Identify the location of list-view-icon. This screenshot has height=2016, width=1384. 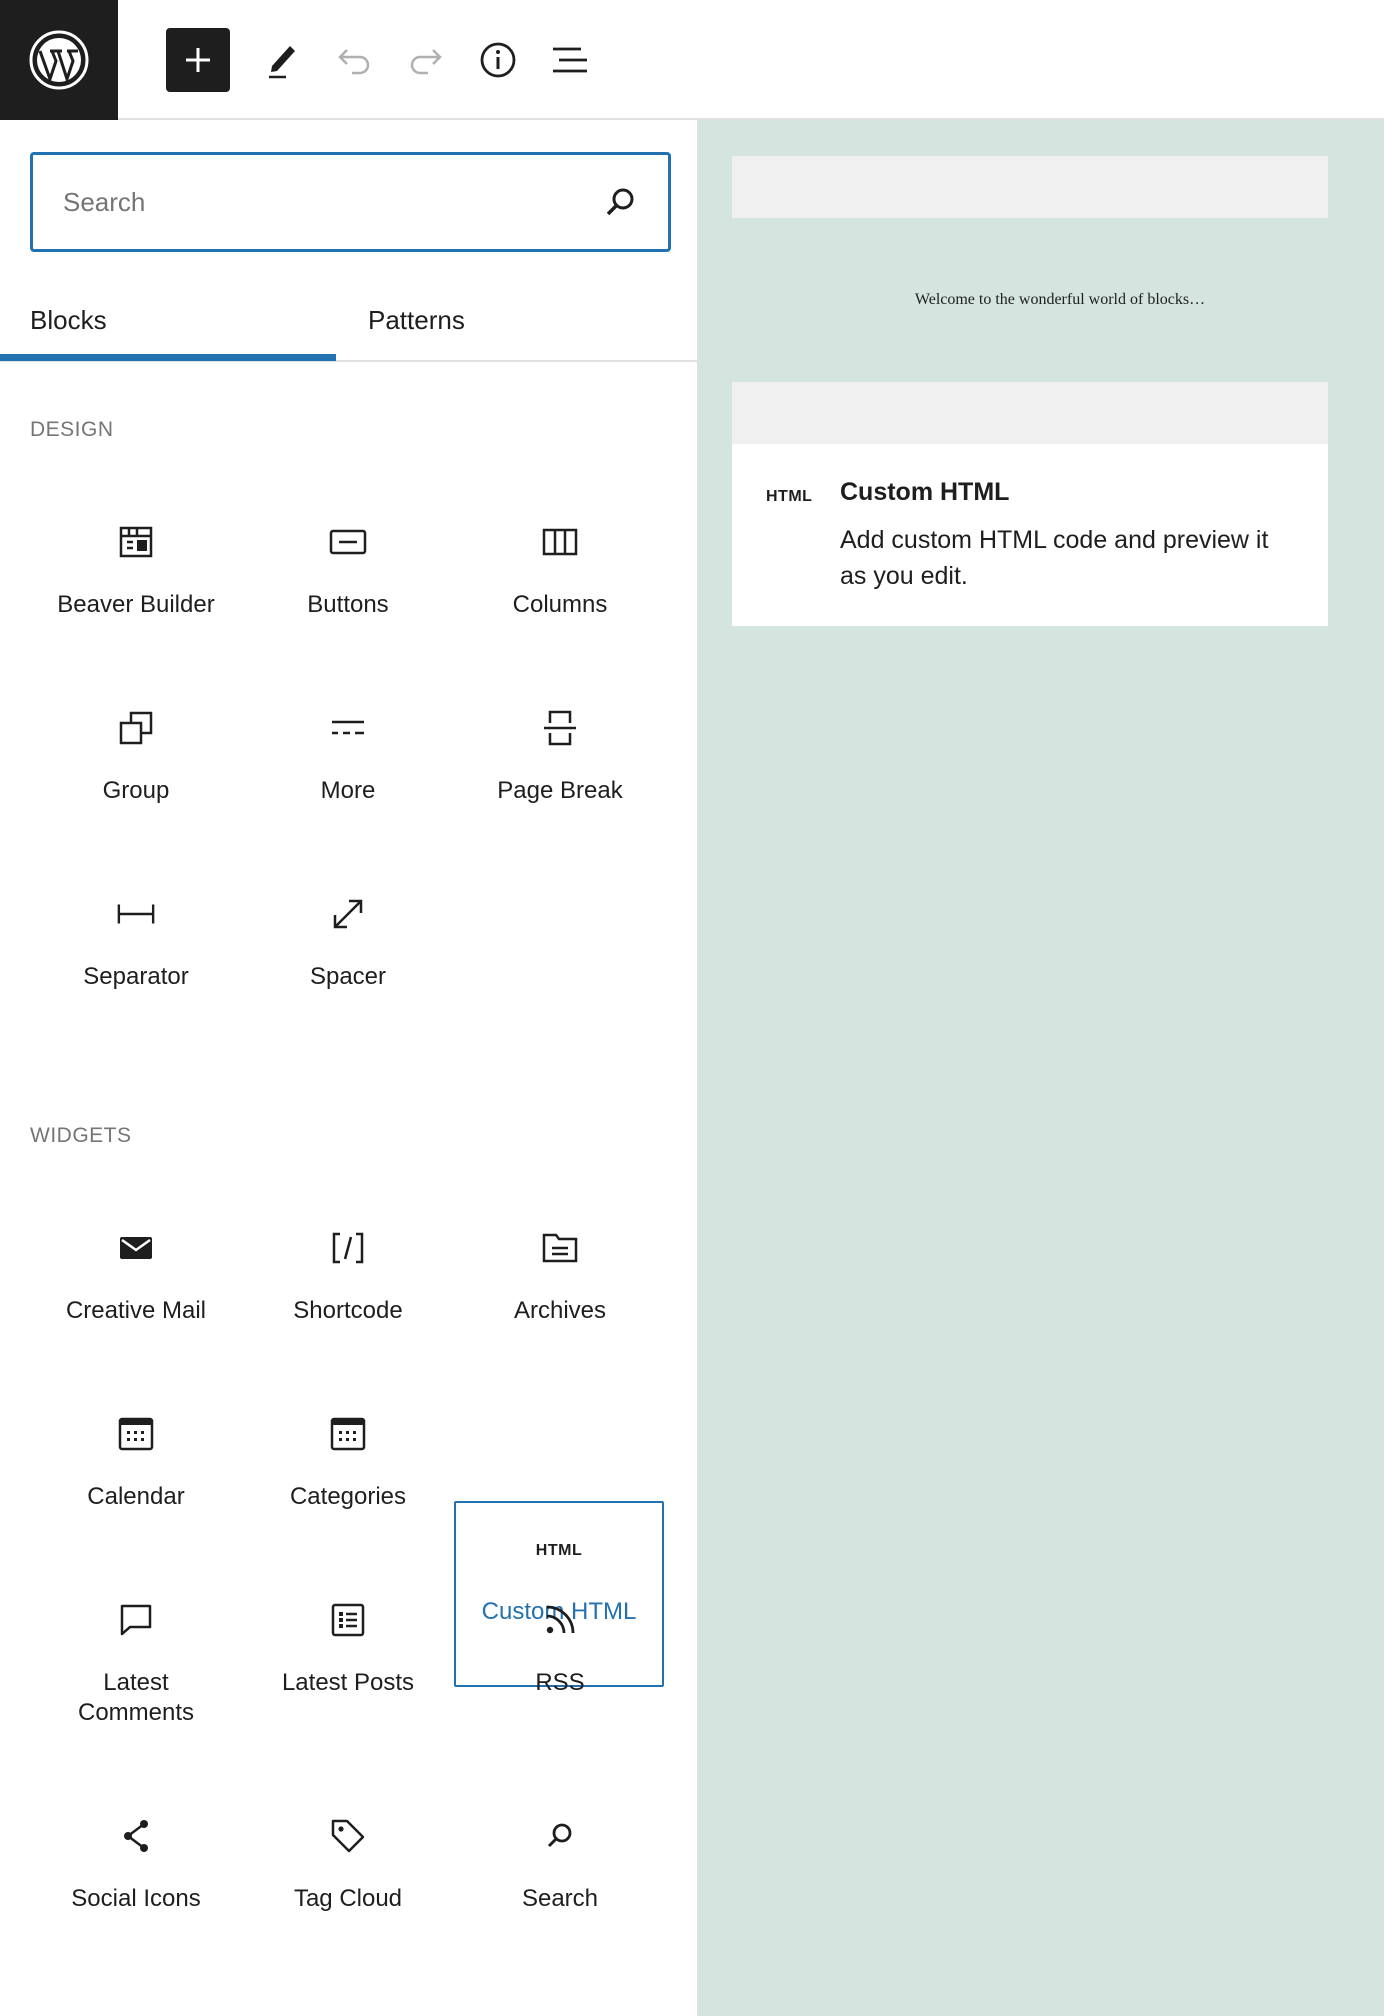
(570, 60).